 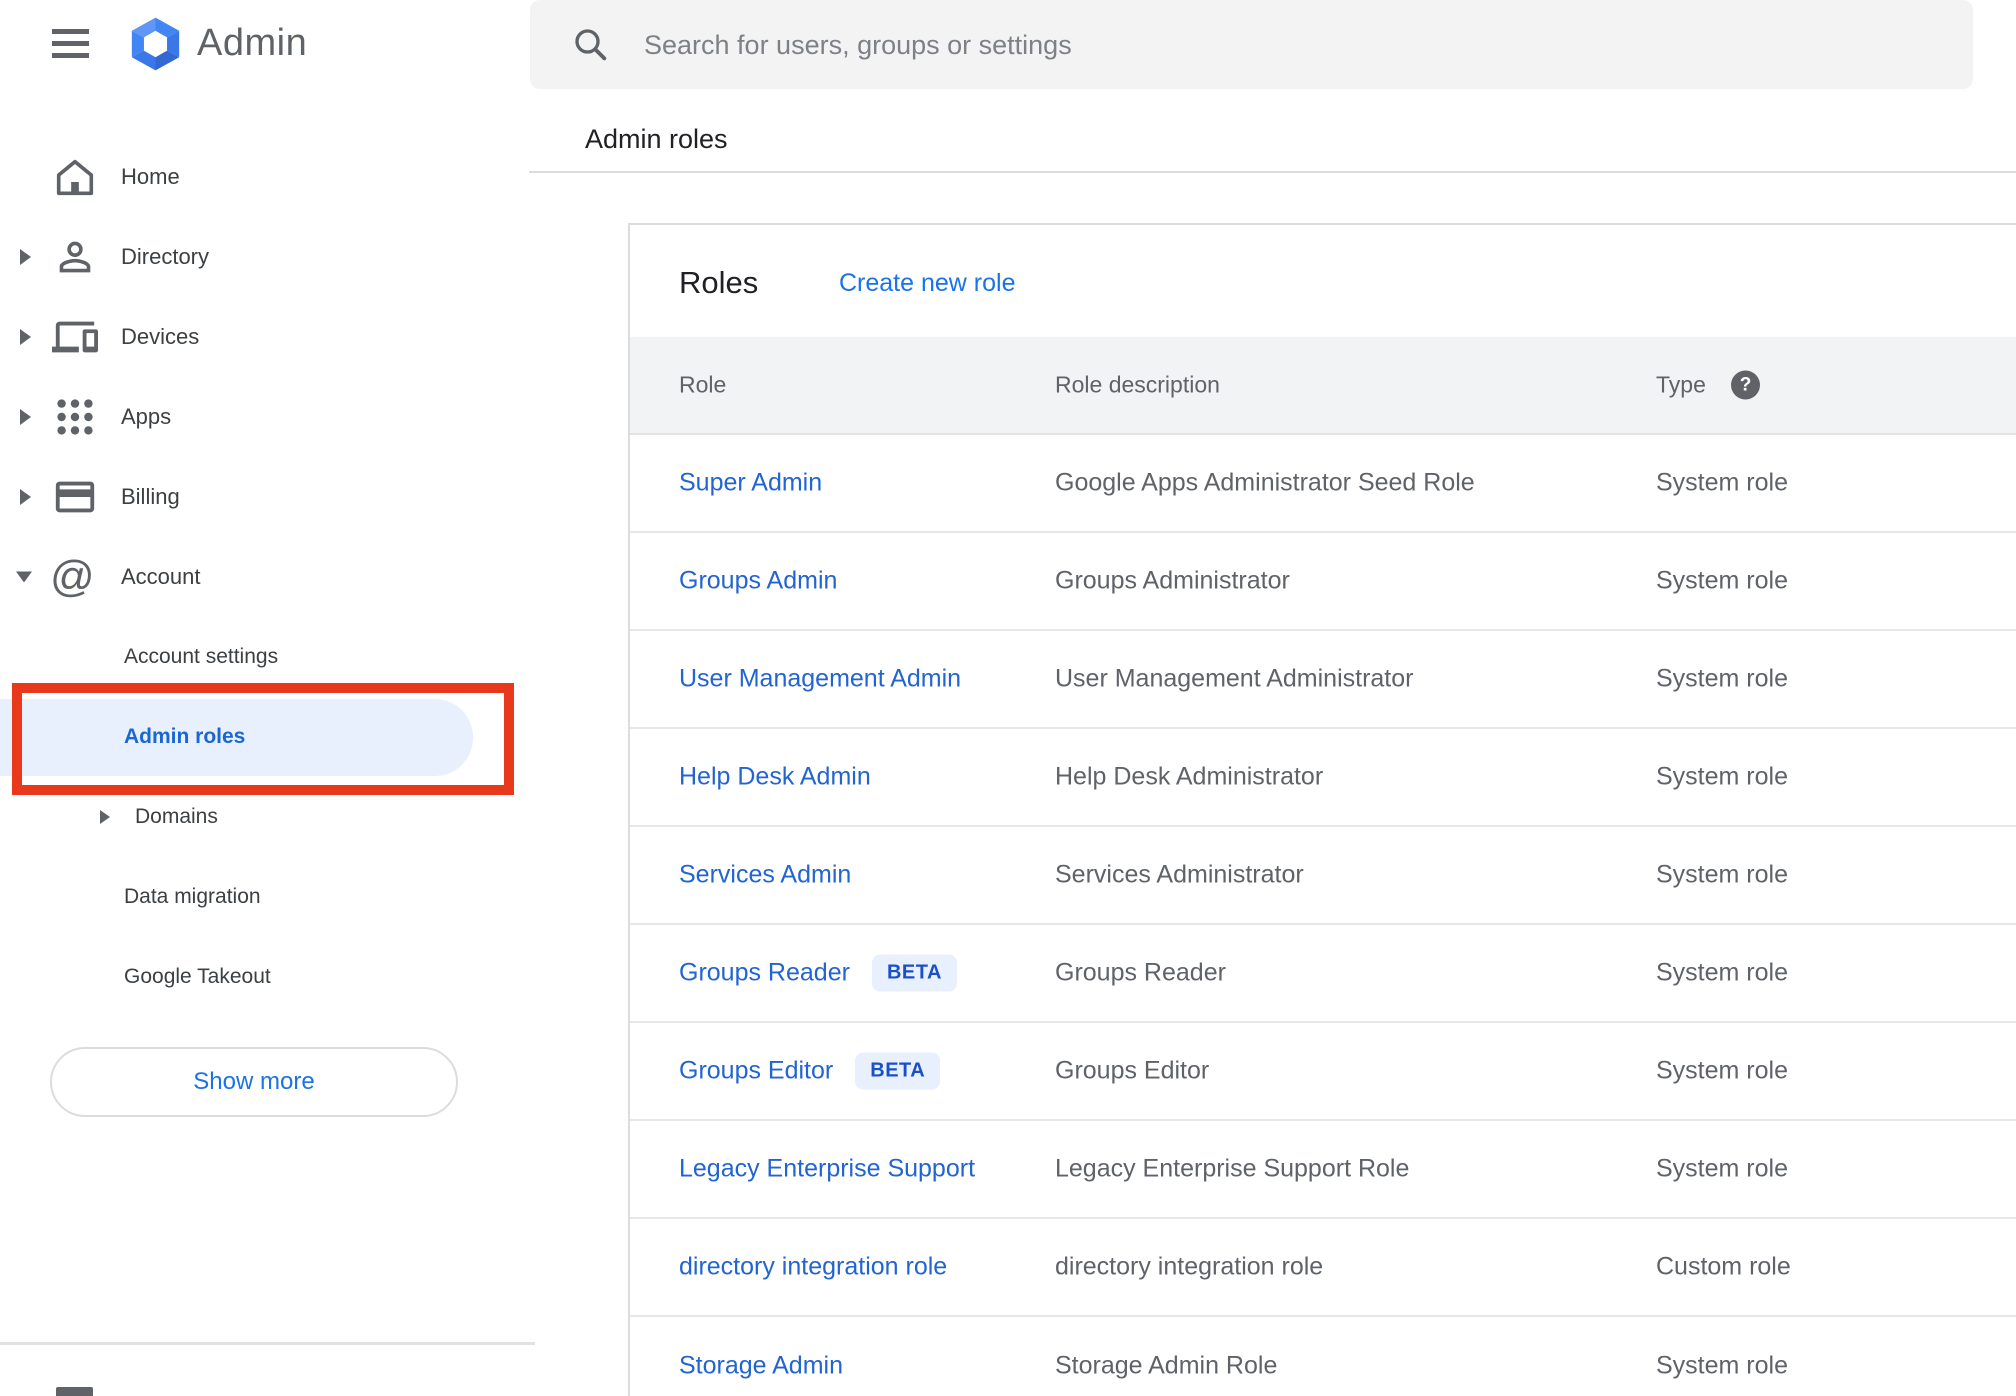 I want to click on role-link: Groups Admin, so click(x=758, y=581).